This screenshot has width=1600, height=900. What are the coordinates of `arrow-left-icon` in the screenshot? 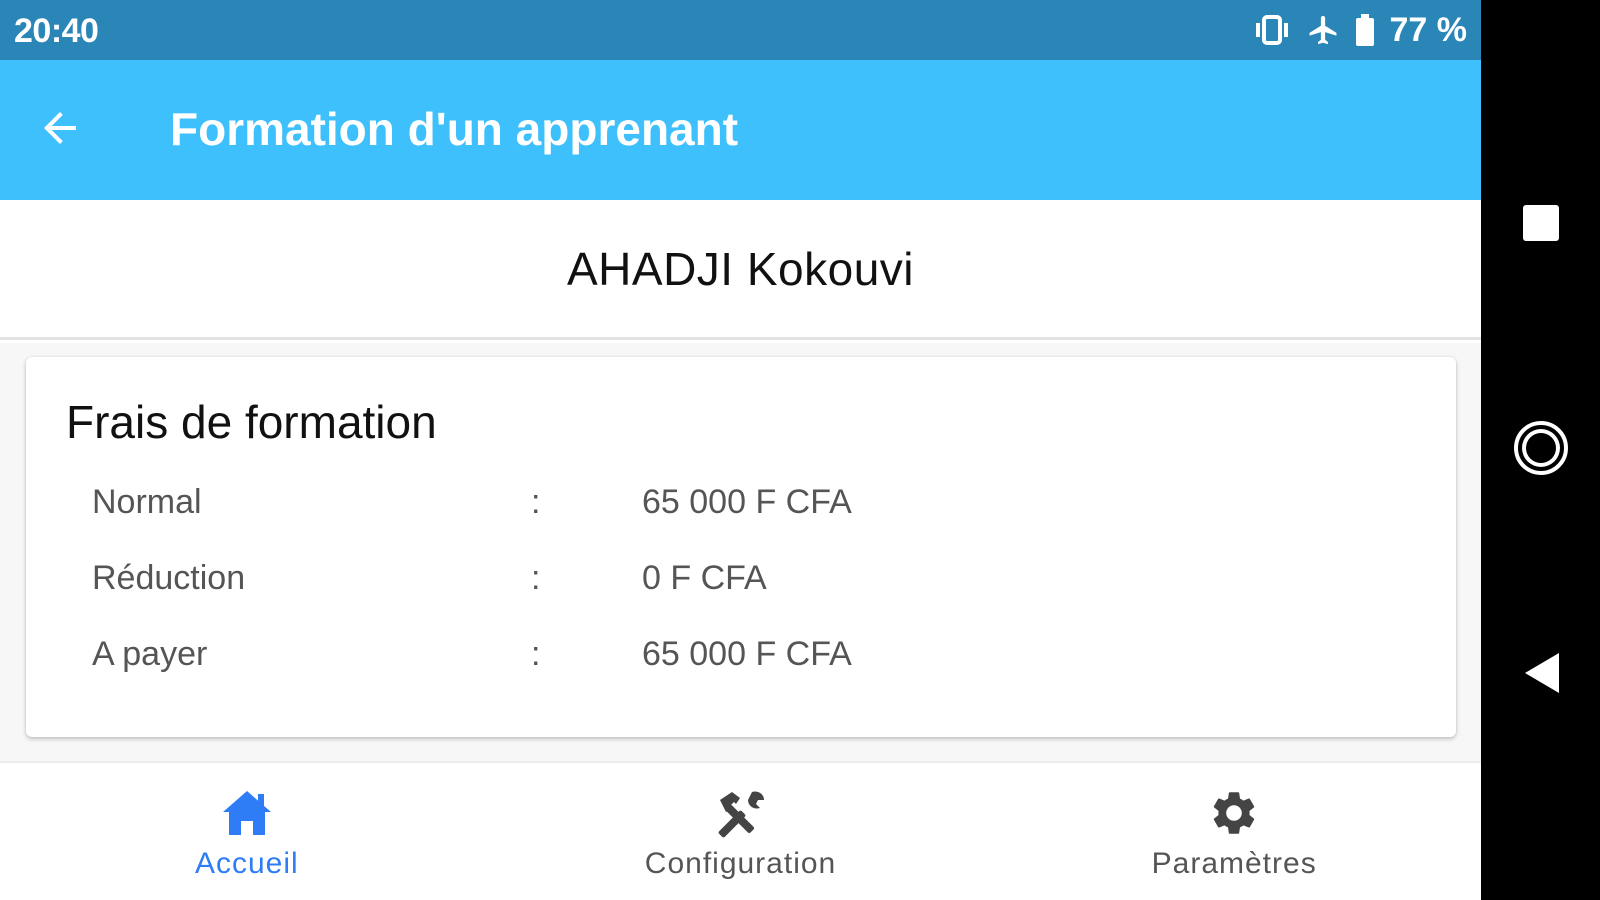 It's located at (60, 130).